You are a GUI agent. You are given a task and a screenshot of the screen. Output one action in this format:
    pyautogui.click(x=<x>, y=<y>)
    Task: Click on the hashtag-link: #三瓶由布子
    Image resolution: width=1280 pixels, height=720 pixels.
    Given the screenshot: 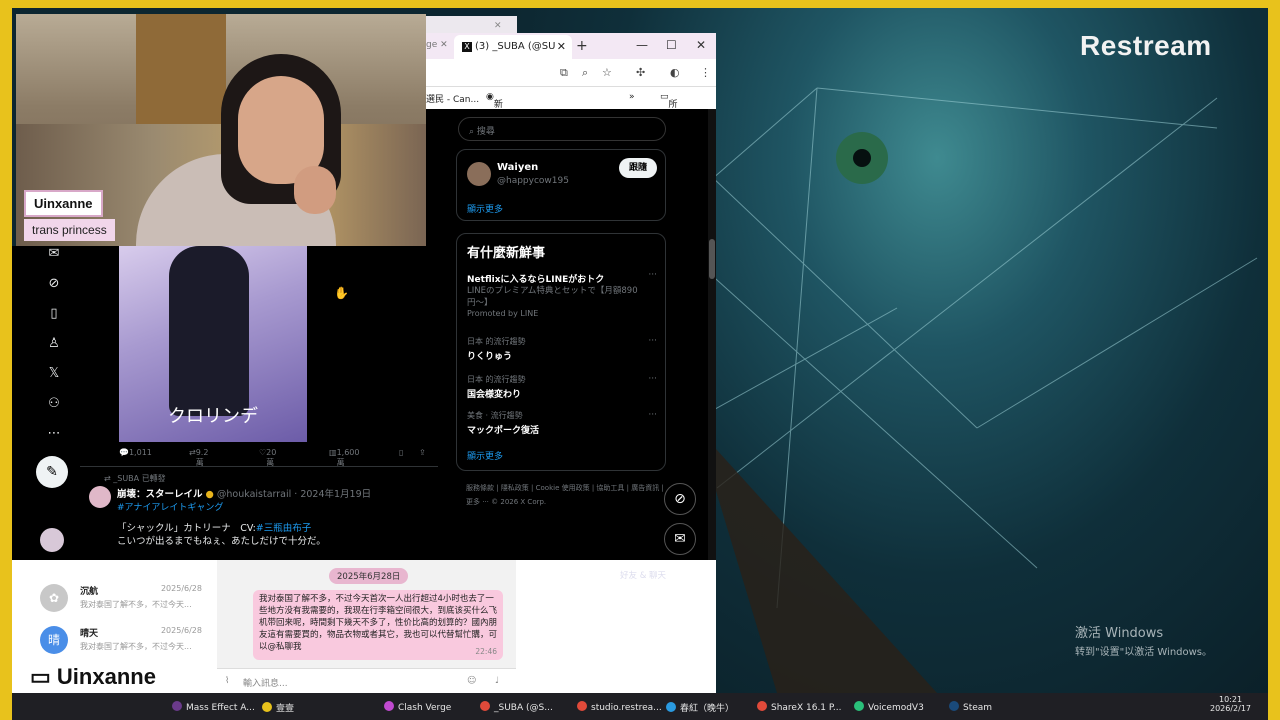 What is the action you would take?
    pyautogui.click(x=283, y=528)
    